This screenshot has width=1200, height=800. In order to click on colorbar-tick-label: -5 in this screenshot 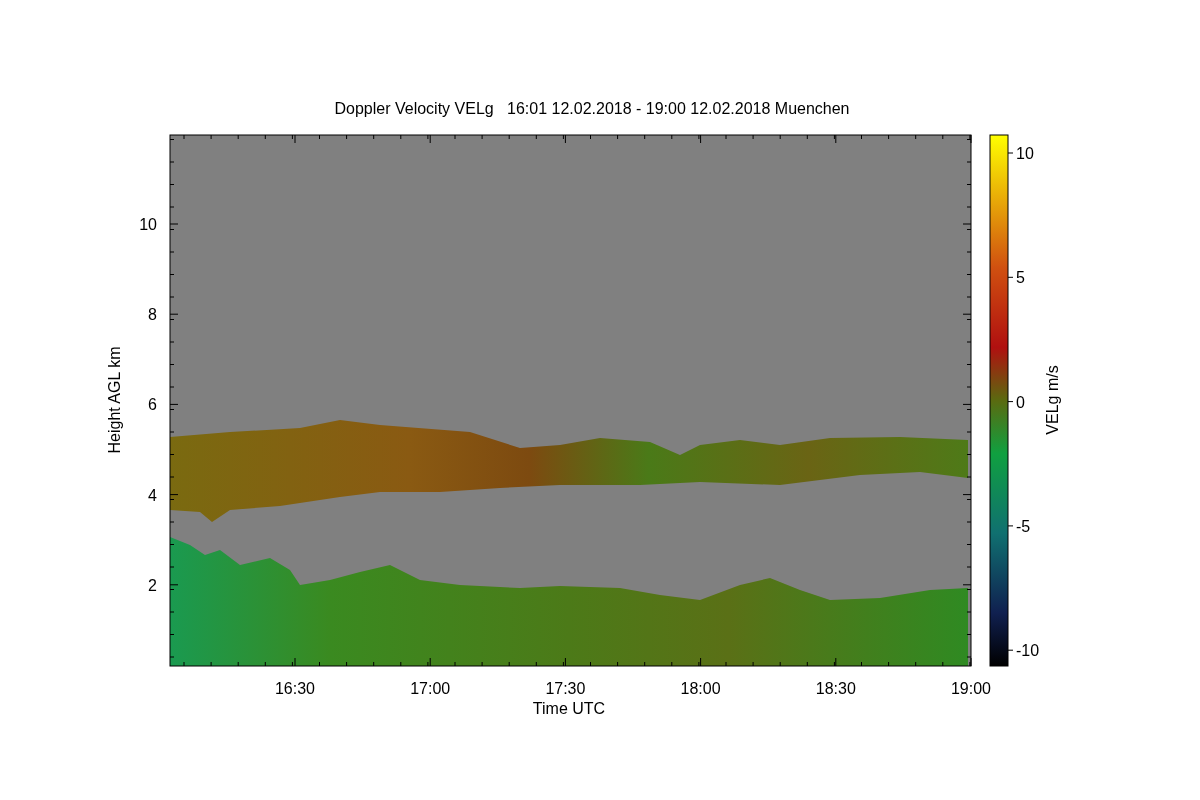, I will do `click(1023, 526)`.